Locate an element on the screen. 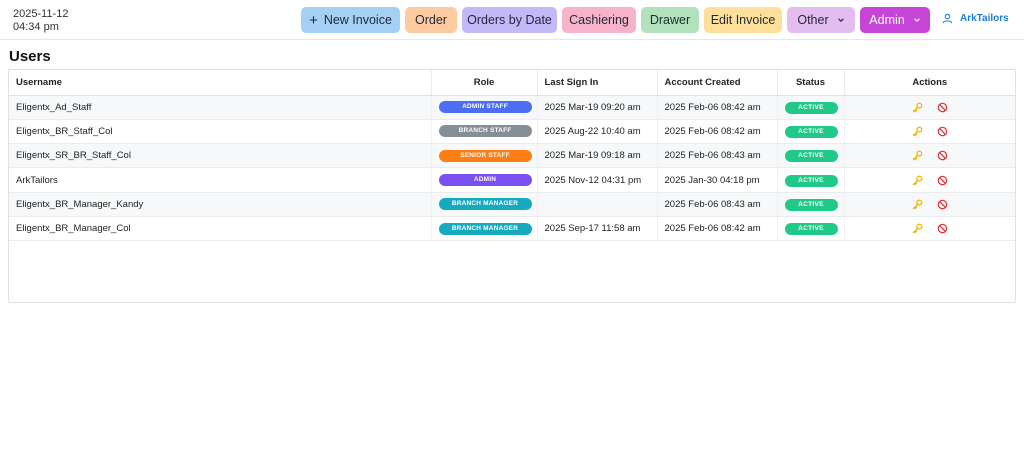  edit-invoice-button: Edit Invoice is located at coordinates (743, 20).